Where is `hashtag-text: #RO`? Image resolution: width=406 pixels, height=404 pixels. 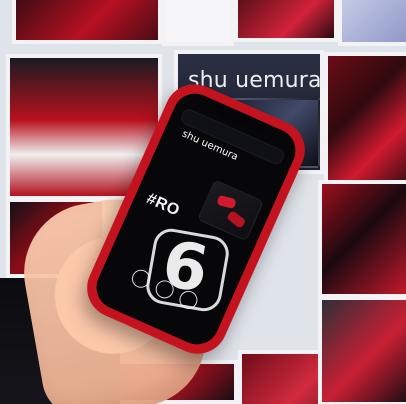 hashtag-text: #RO is located at coordinates (163, 205).